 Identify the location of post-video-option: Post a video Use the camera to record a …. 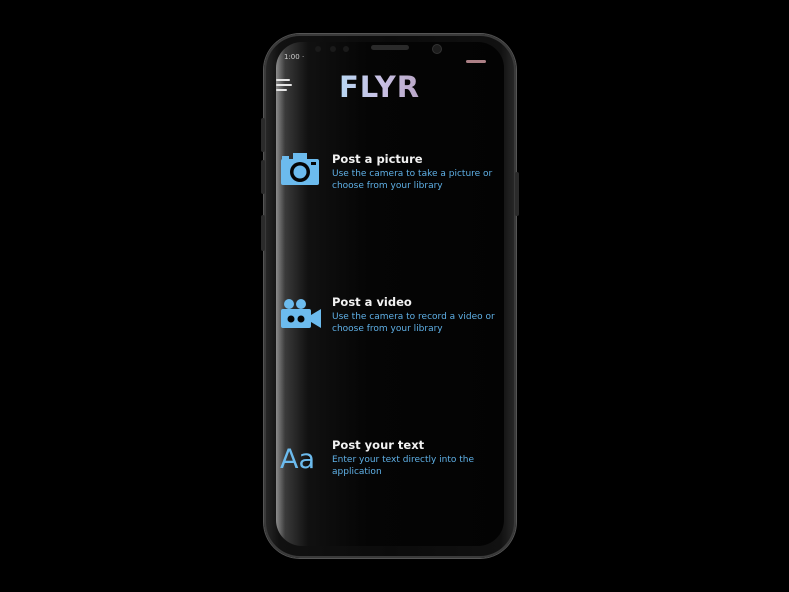
(390, 315).